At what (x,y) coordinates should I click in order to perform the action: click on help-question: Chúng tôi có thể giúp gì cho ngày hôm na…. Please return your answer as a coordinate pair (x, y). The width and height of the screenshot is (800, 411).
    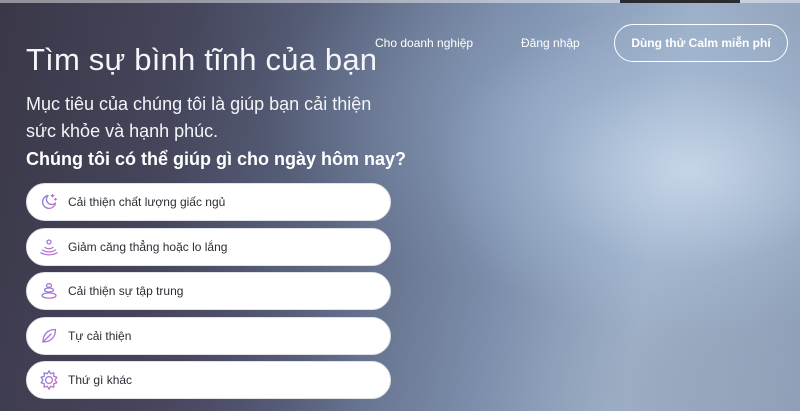
    Looking at the image, I should click on (216, 159).